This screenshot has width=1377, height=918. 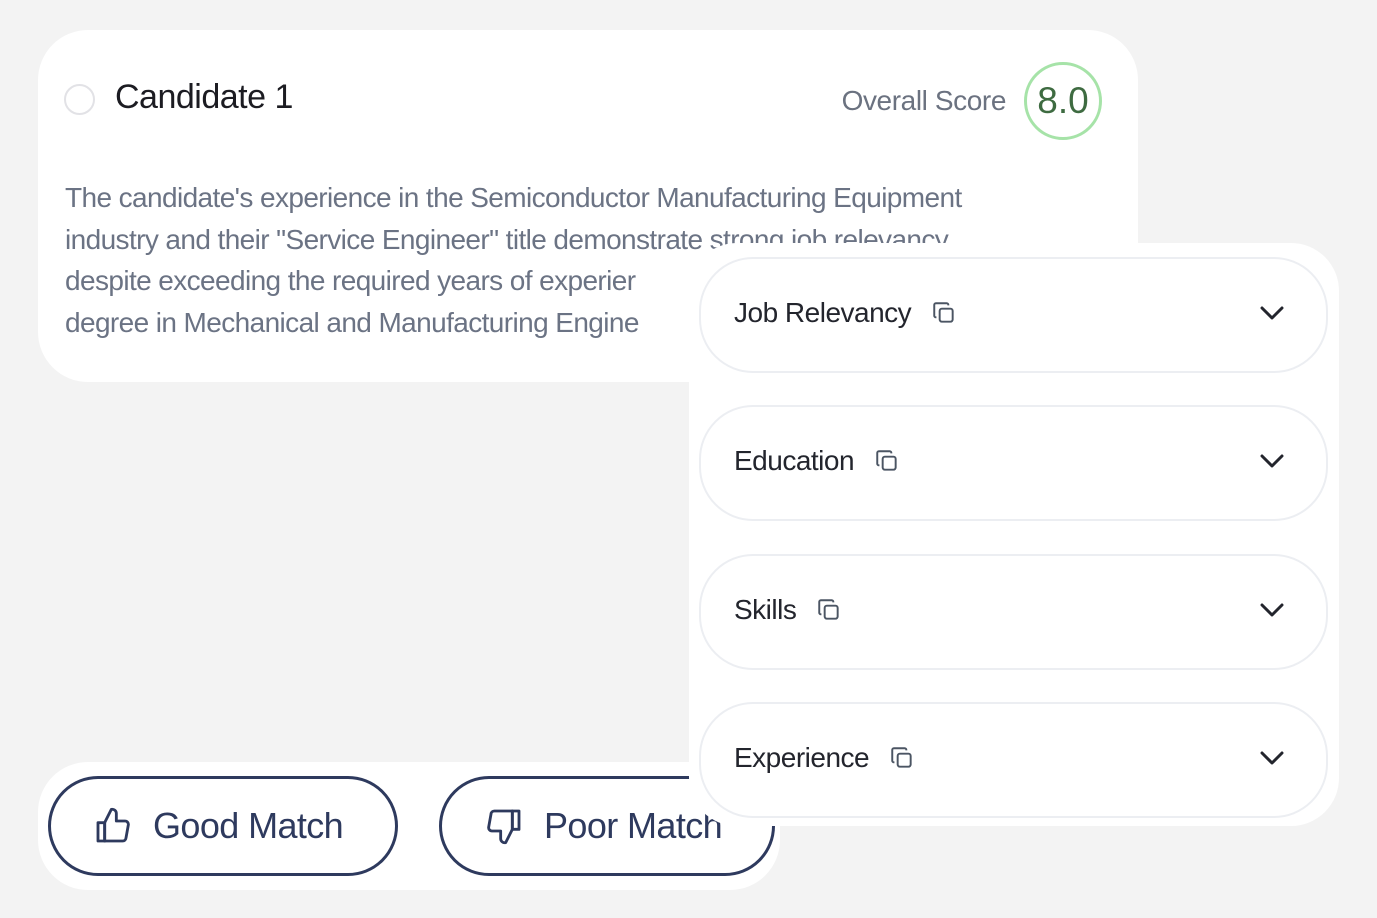 I want to click on overall-score: Overall Score 8.0, so click(x=972, y=101).